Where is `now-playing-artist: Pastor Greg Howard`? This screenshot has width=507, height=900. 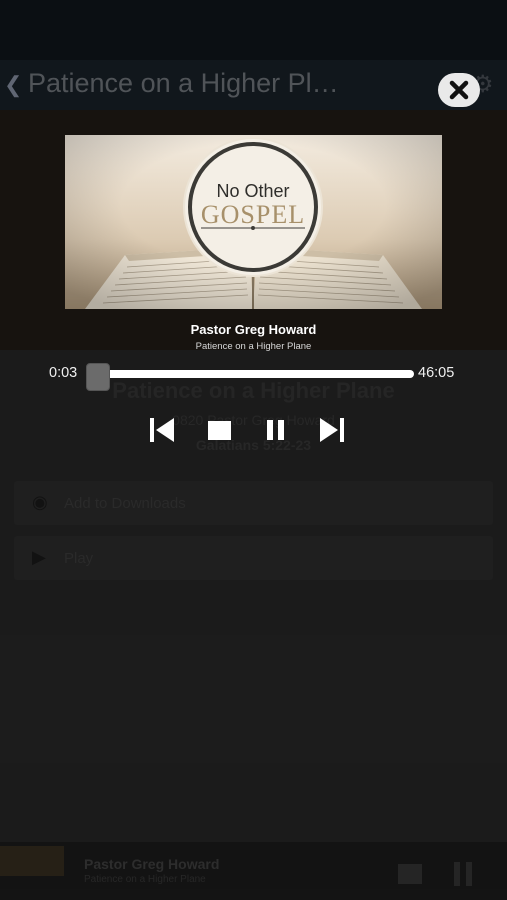
now-playing-artist: Pastor Greg Howard is located at coordinates (253, 329).